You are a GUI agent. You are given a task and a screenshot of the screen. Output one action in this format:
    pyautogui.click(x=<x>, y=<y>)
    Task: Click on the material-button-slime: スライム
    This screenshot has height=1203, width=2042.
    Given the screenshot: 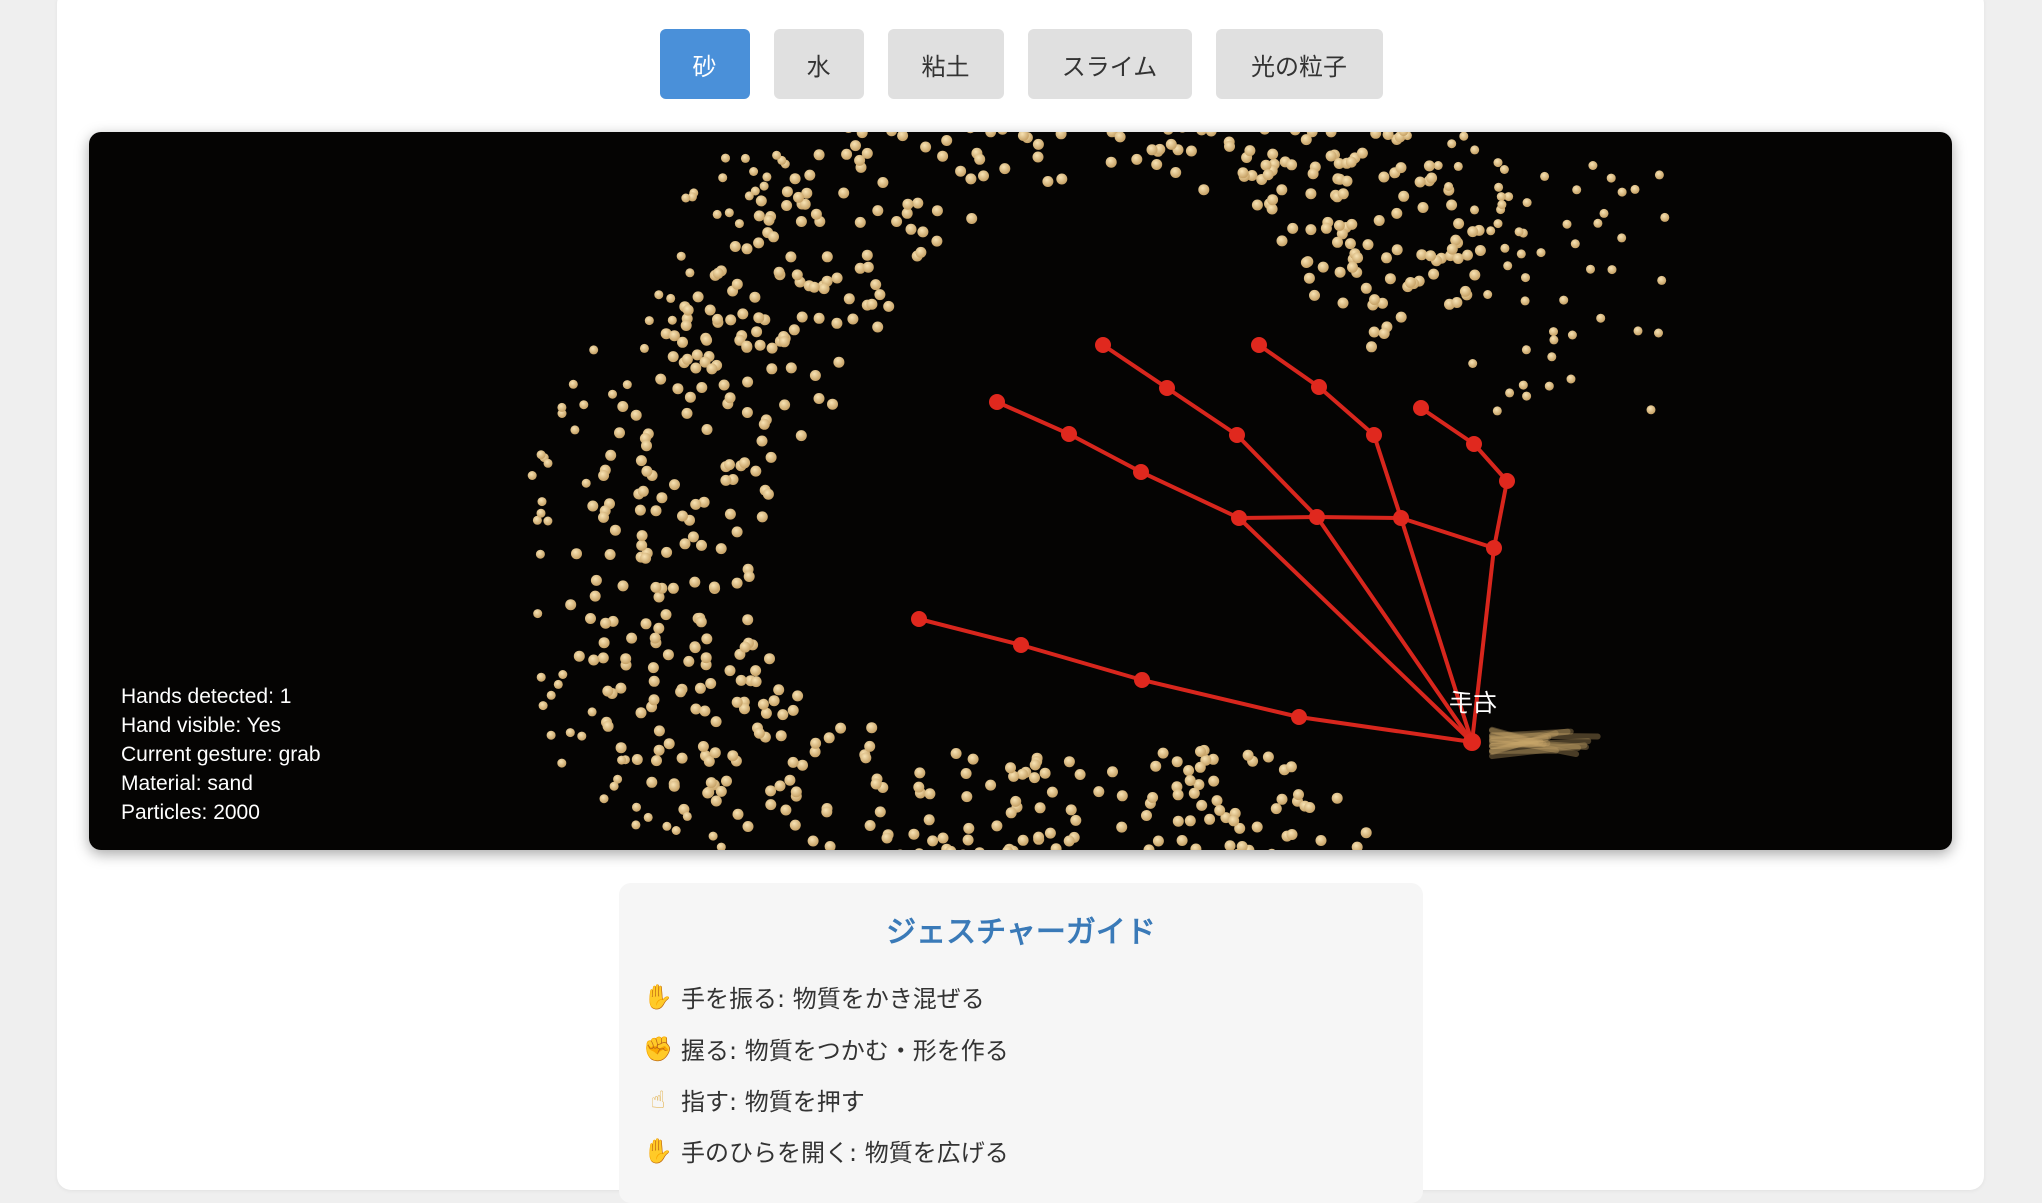 What is the action you would take?
    pyautogui.click(x=1110, y=64)
    